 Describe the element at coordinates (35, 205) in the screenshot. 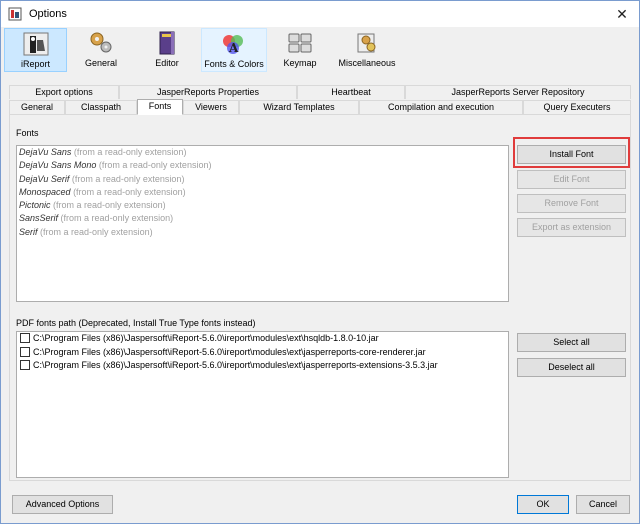

I see `font-name: Pictonic` at that location.